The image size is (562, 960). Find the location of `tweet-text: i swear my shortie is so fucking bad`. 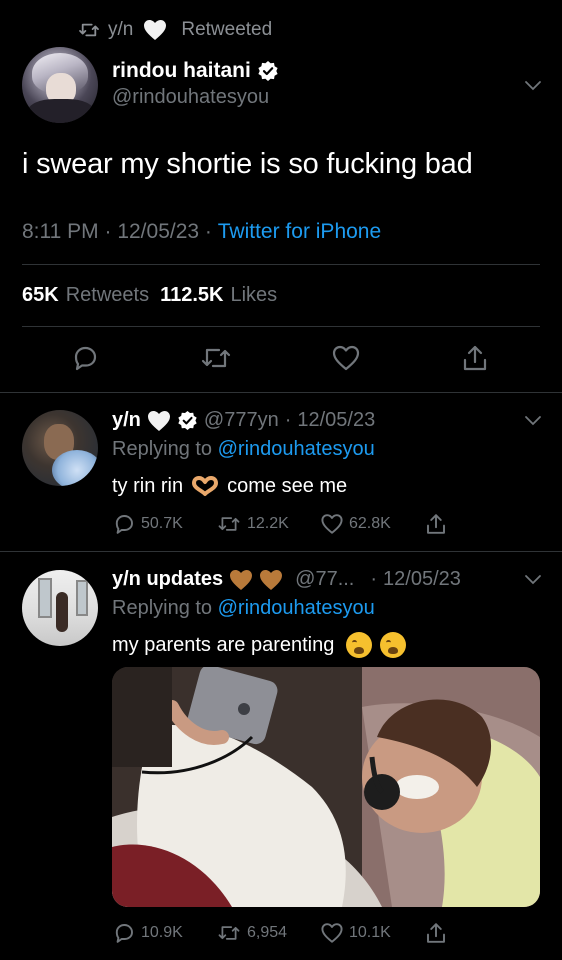

tweet-text: i swear my shortie is so fucking bad is located at coordinates (247, 164).